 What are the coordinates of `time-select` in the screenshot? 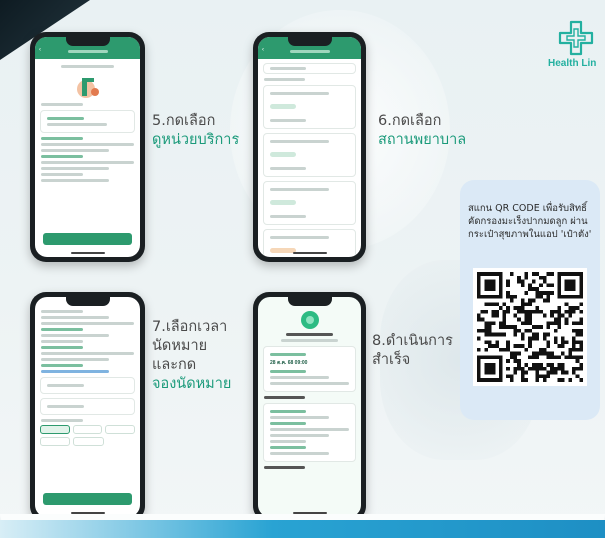 It's located at (87, 406).